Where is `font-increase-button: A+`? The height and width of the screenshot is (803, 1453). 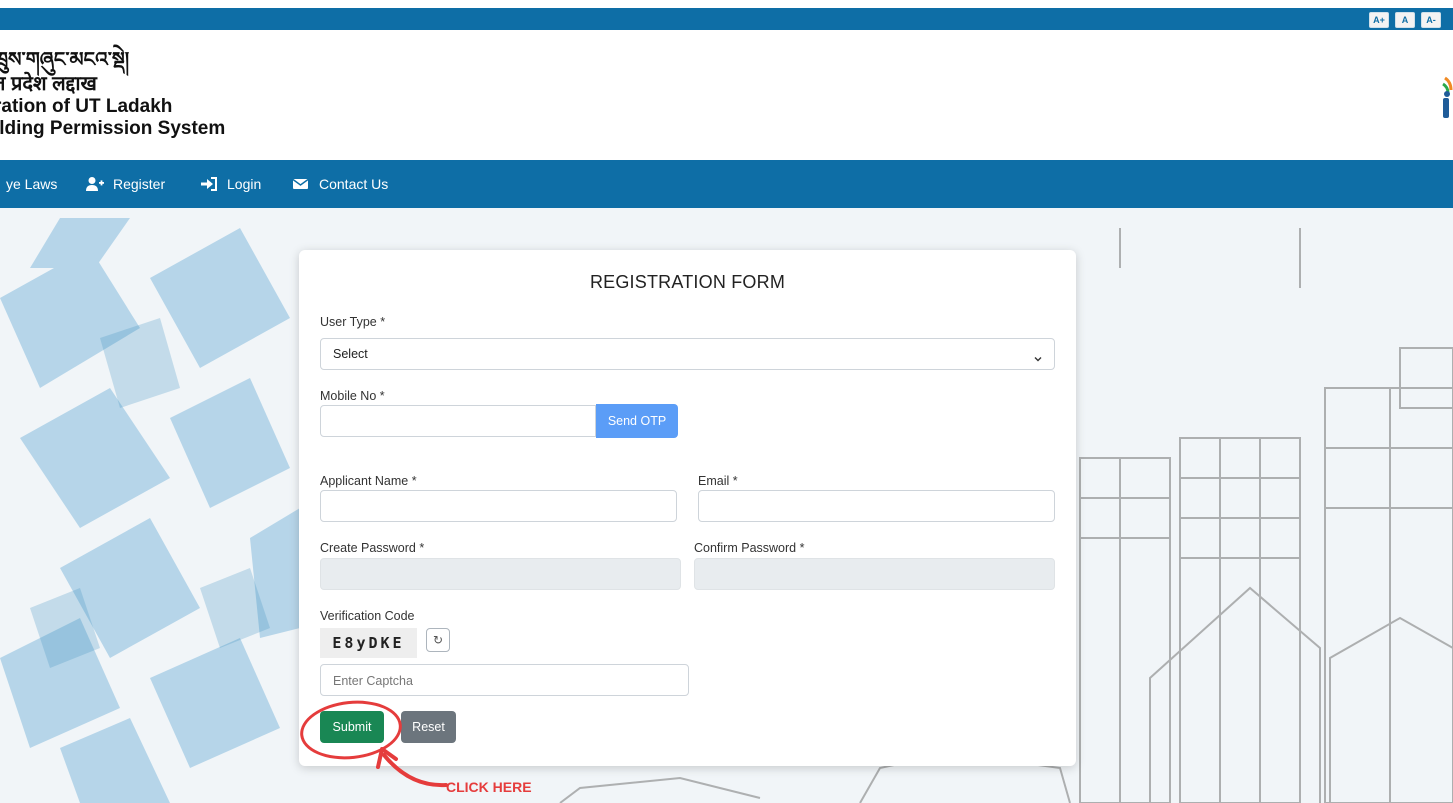 font-increase-button: A+ is located at coordinates (1379, 20).